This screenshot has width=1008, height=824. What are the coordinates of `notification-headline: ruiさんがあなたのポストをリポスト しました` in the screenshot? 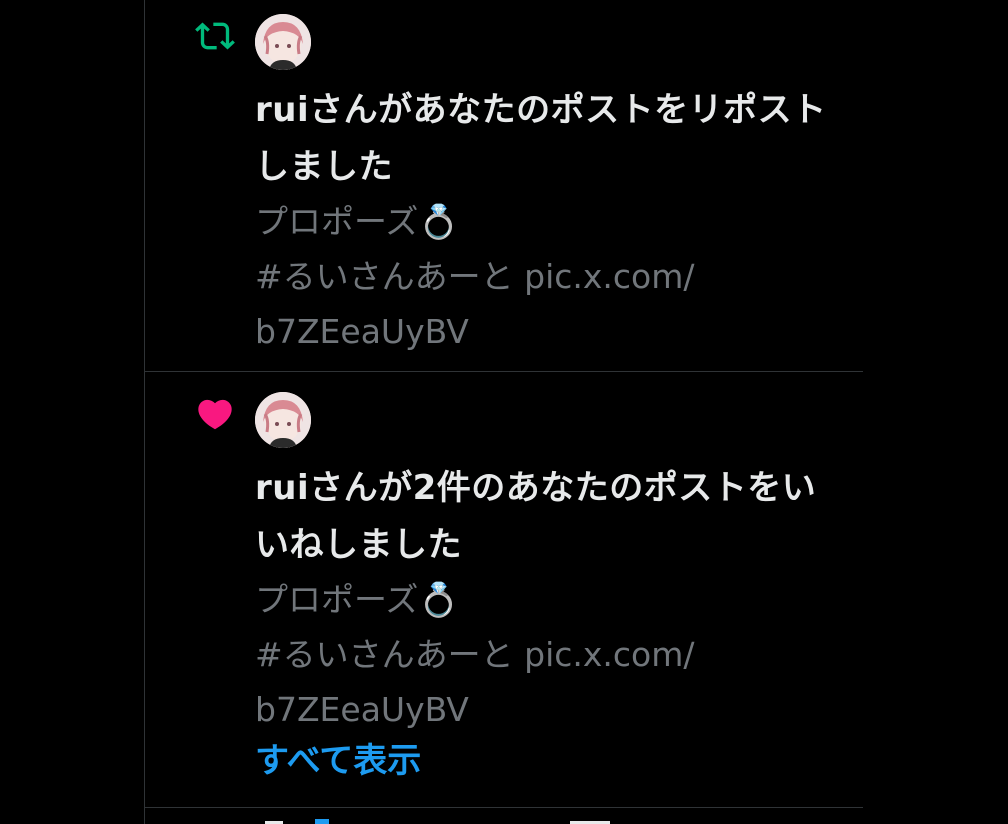 It's located at (555, 139).